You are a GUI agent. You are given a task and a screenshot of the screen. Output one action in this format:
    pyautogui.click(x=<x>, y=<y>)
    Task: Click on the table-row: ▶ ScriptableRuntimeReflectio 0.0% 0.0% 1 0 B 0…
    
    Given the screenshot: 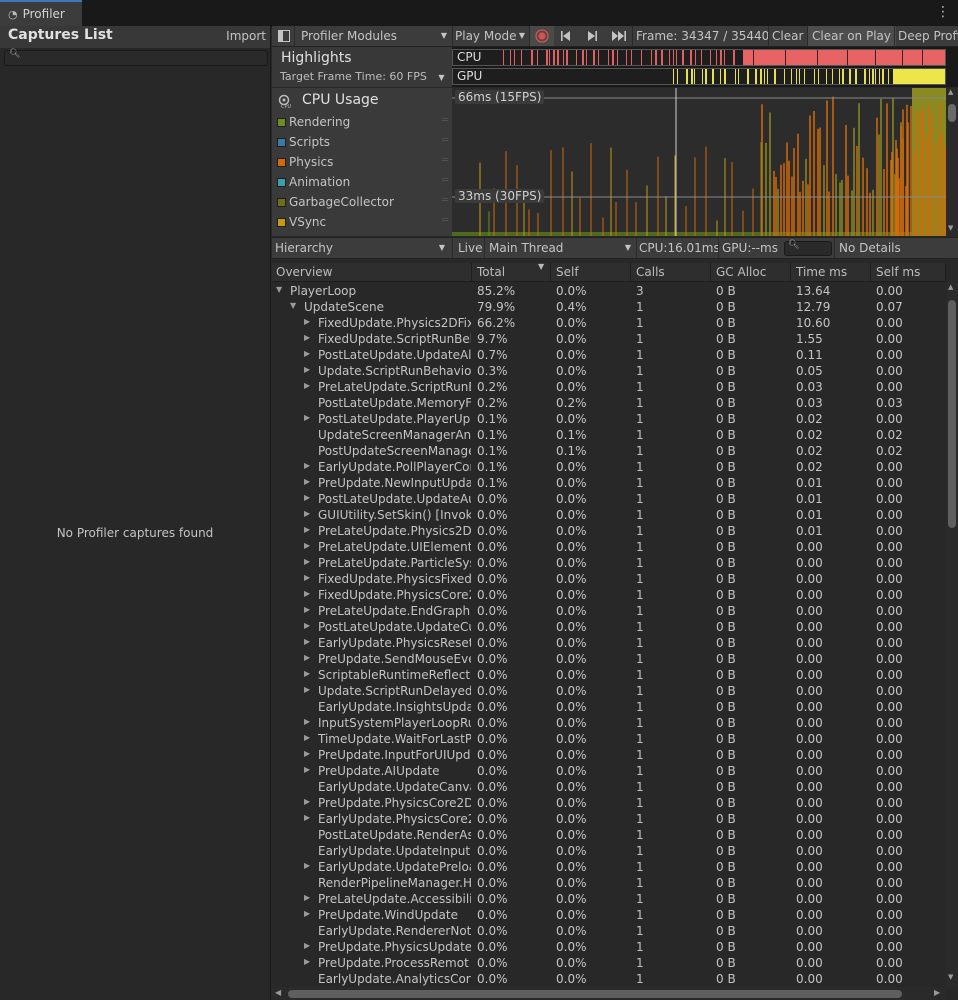 What is the action you would take?
    pyautogui.click(x=609, y=675)
    